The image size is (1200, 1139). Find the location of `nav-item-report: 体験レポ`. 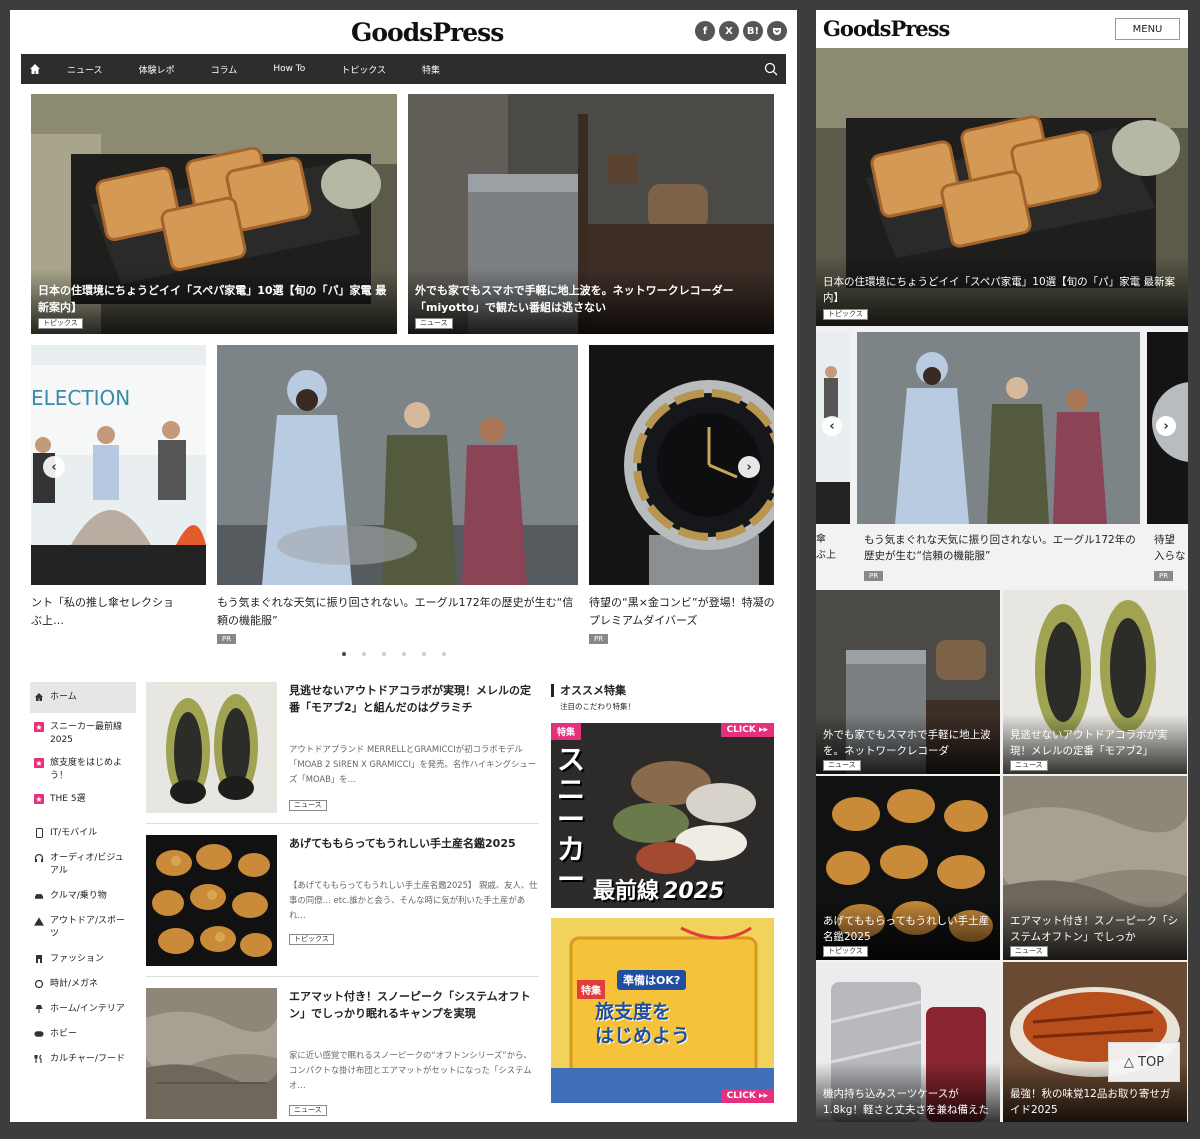

nav-item-report: 体験レポ is located at coordinates (157, 69).